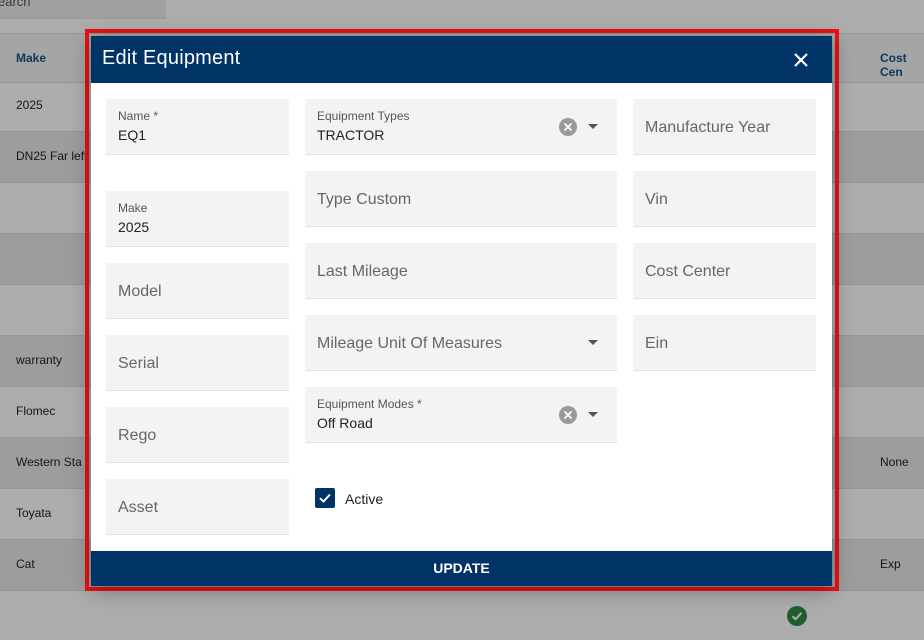  Describe the element at coordinates (461, 127) in the screenshot. I see `equipment-types-select: Equipment Types TRACTOR` at that location.